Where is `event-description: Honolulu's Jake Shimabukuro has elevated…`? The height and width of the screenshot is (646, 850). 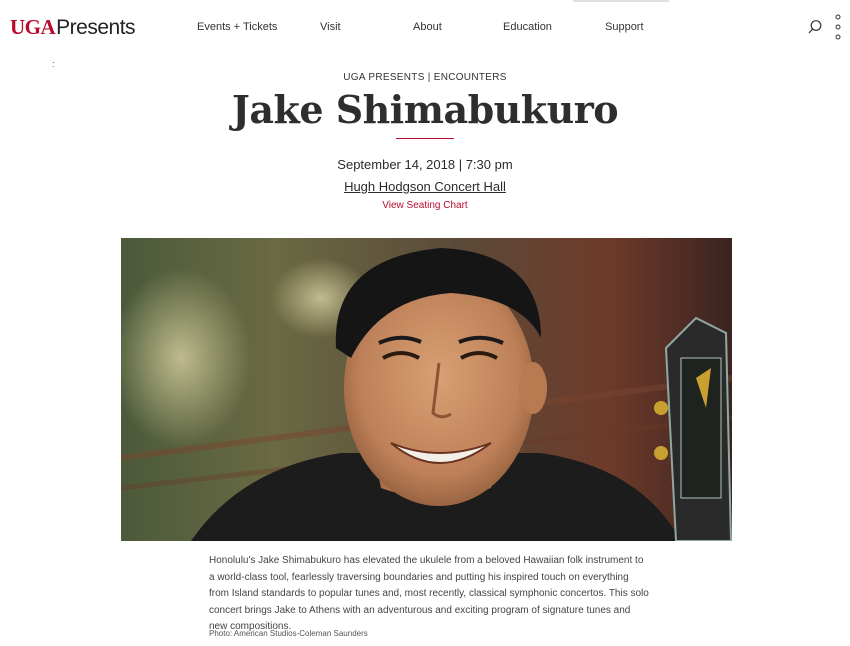 event-description: Honolulu's Jake Shimabukuro has elevated… is located at coordinates (429, 593).